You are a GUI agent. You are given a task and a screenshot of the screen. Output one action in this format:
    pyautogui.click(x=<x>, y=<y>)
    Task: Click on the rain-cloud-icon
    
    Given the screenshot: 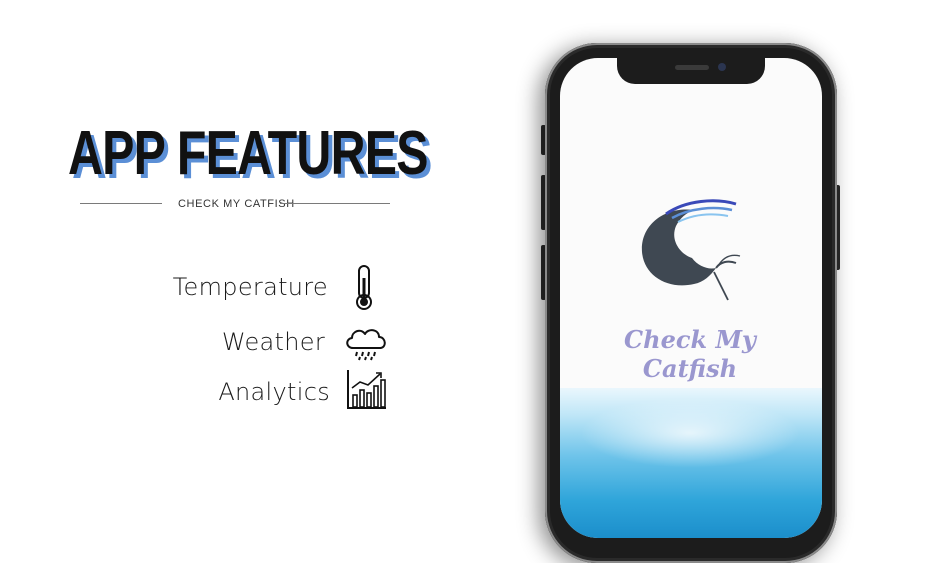 What is the action you would take?
    pyautogui.click(x=366, y=343)
    